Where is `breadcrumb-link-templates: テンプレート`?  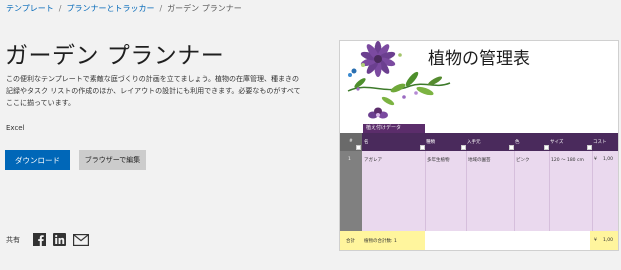
breadcrumb-link-templates: テンプレート is located at coordinates (30, 8).